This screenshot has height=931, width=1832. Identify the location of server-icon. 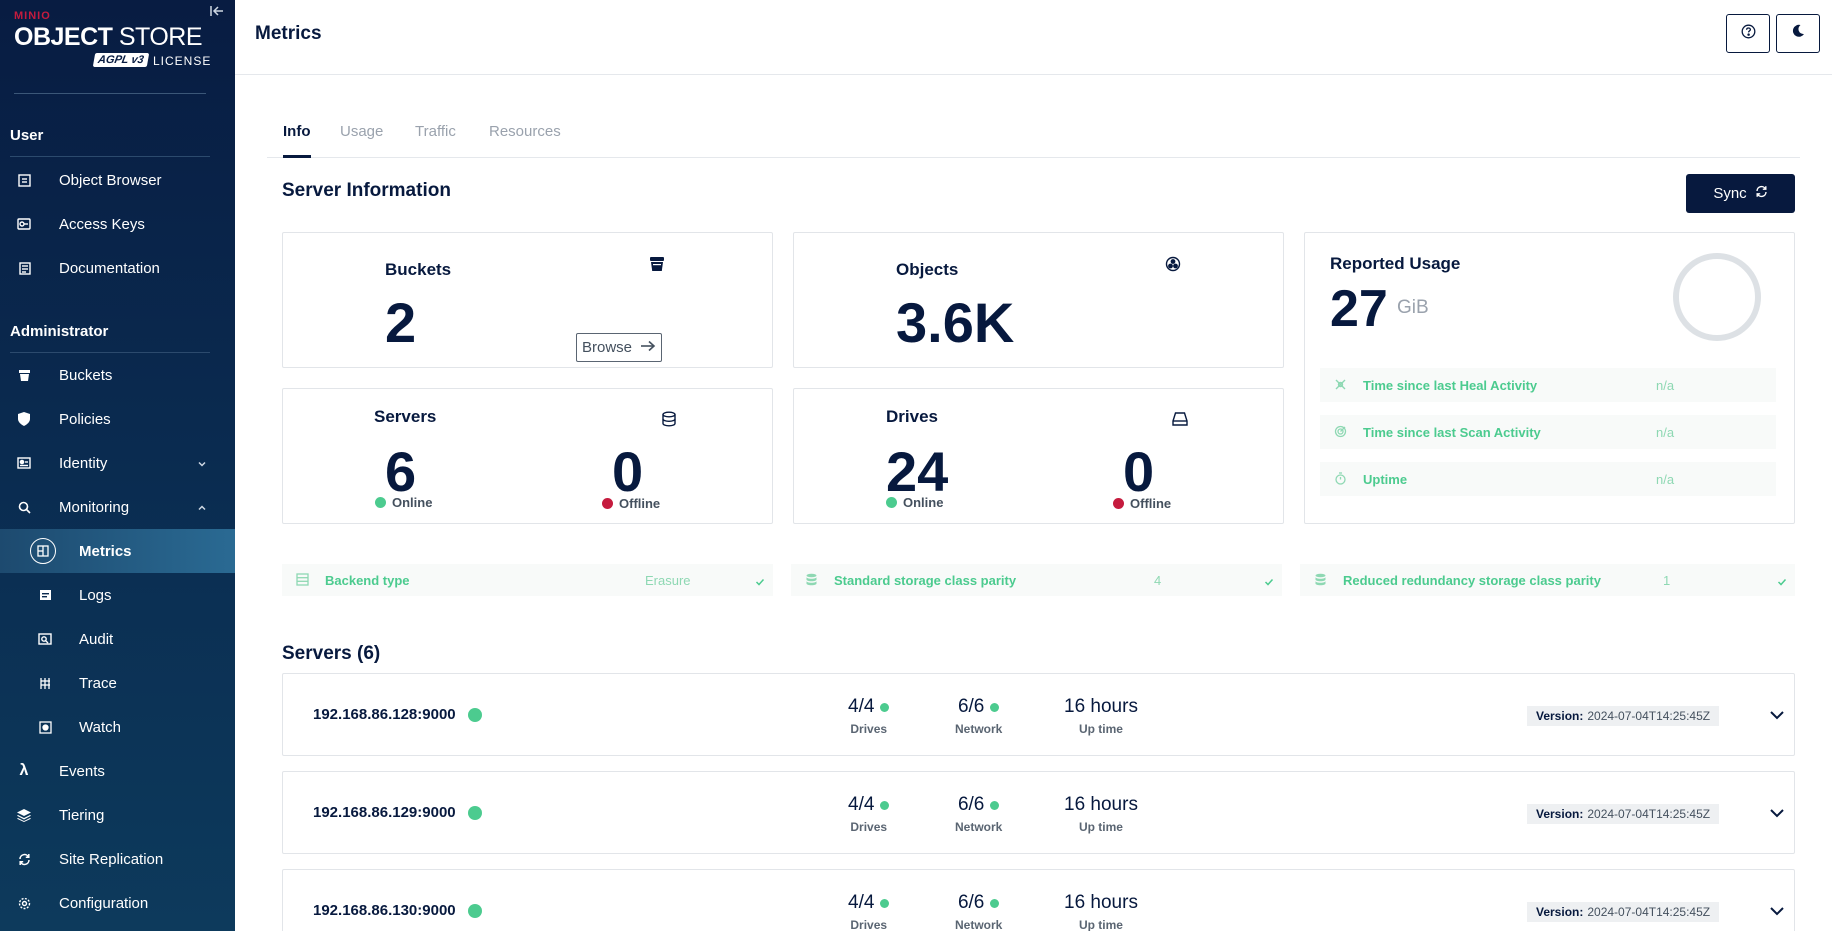
(670, 420).